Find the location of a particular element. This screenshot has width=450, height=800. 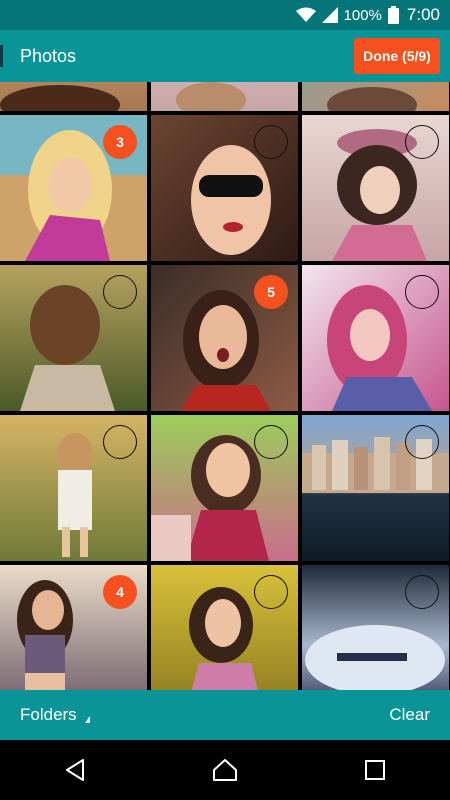

action-bar: Photos Done (5/9) is located at coordinates (225, 56).